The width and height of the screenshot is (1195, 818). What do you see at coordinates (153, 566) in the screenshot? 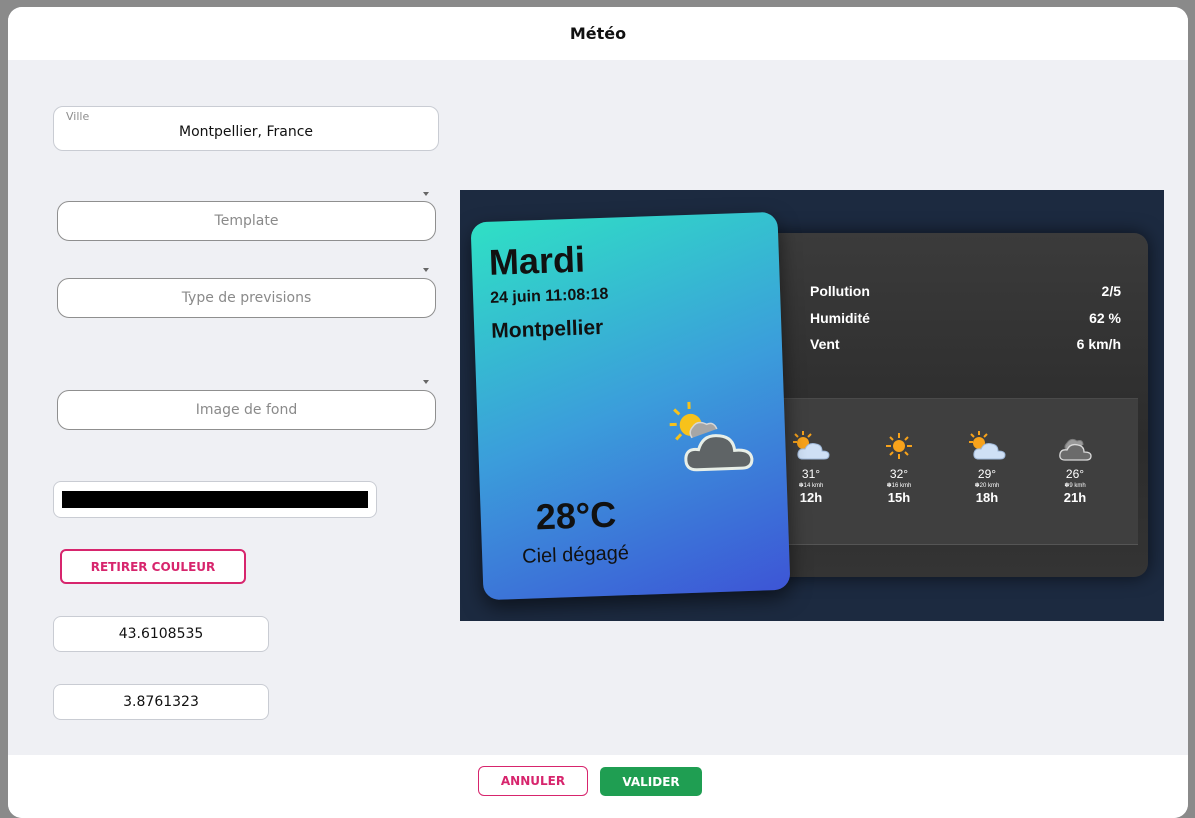
I see `remove-color-button: RETIRER COULEUR` at bounding box center [153, 566].